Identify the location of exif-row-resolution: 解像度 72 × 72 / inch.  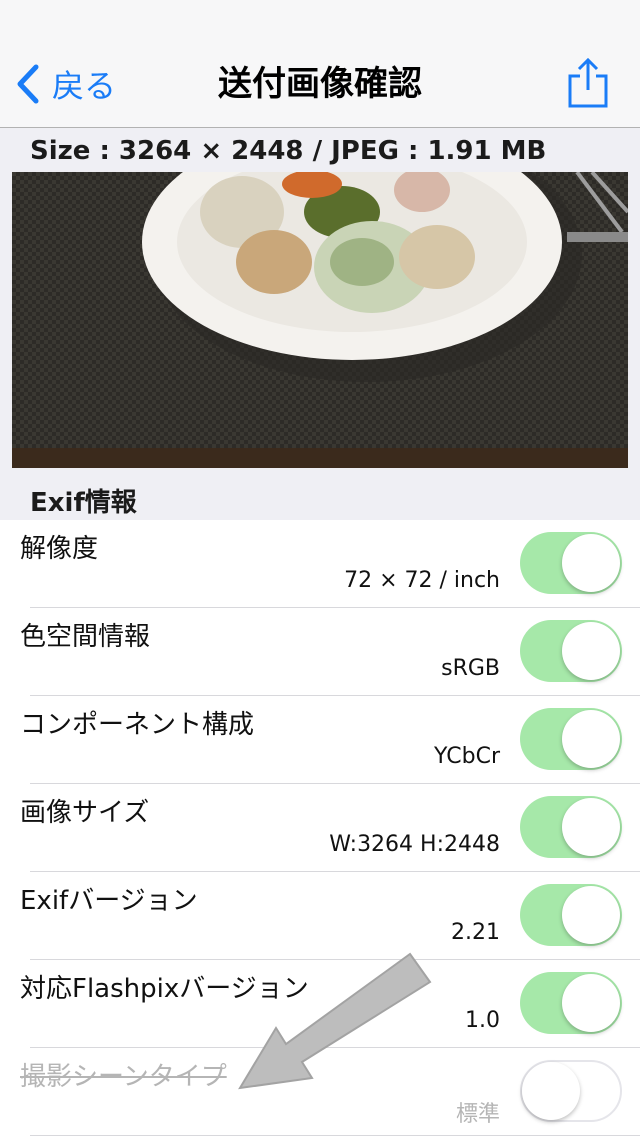
(320, 564).